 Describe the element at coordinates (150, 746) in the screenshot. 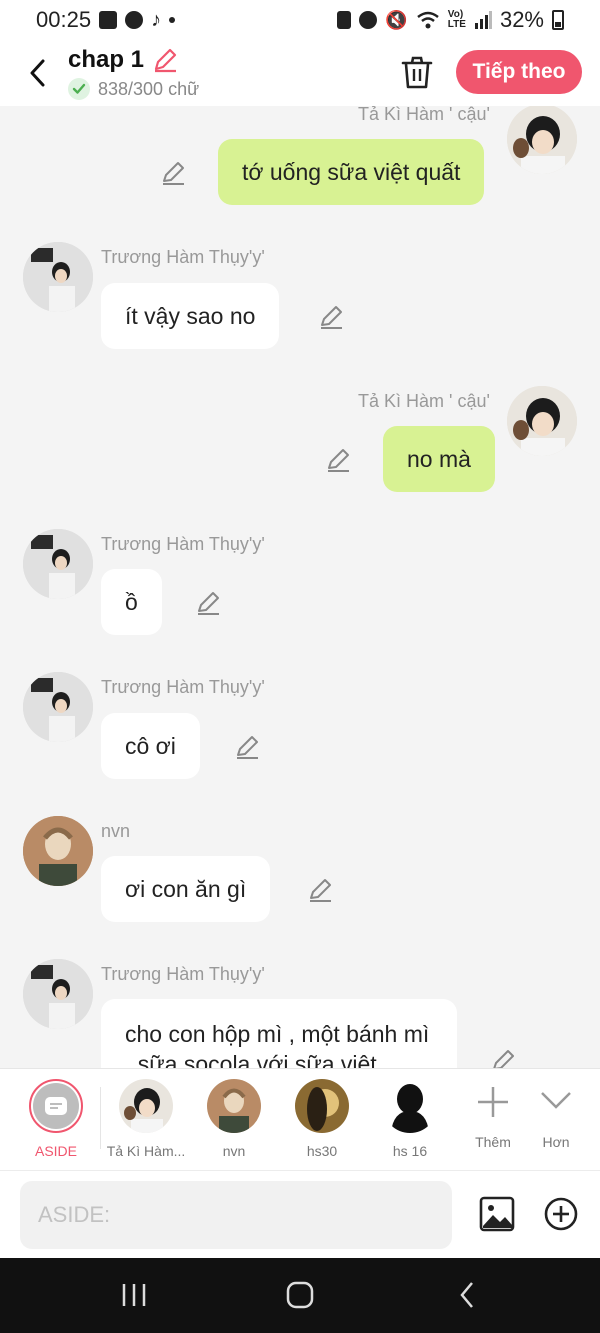

I see `message-bubble: cô ơi` at that location.